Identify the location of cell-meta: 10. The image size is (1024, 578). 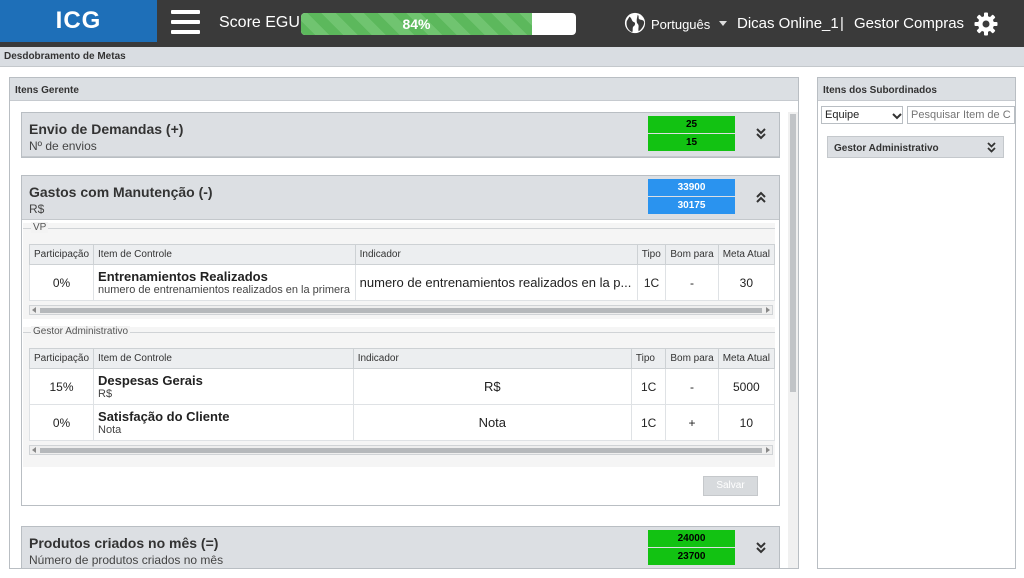
(746, 422).